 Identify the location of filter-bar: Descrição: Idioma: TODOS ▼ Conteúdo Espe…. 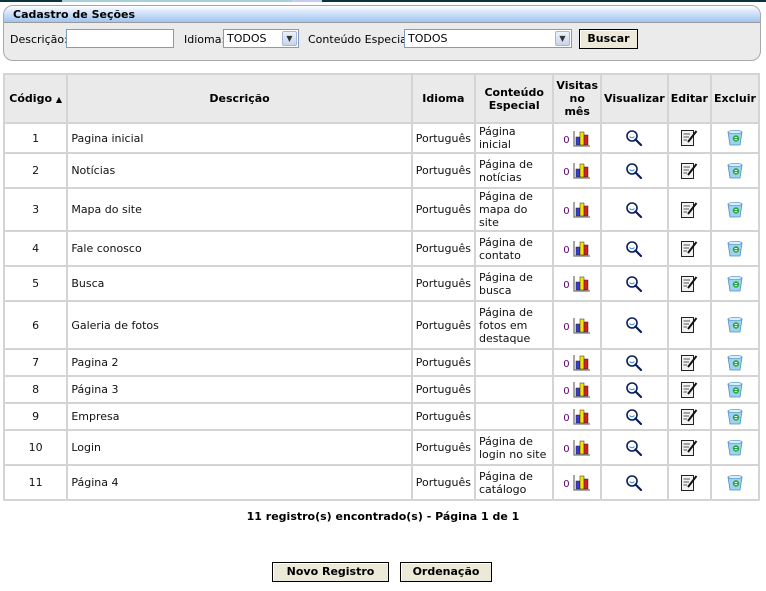
(382, 41).